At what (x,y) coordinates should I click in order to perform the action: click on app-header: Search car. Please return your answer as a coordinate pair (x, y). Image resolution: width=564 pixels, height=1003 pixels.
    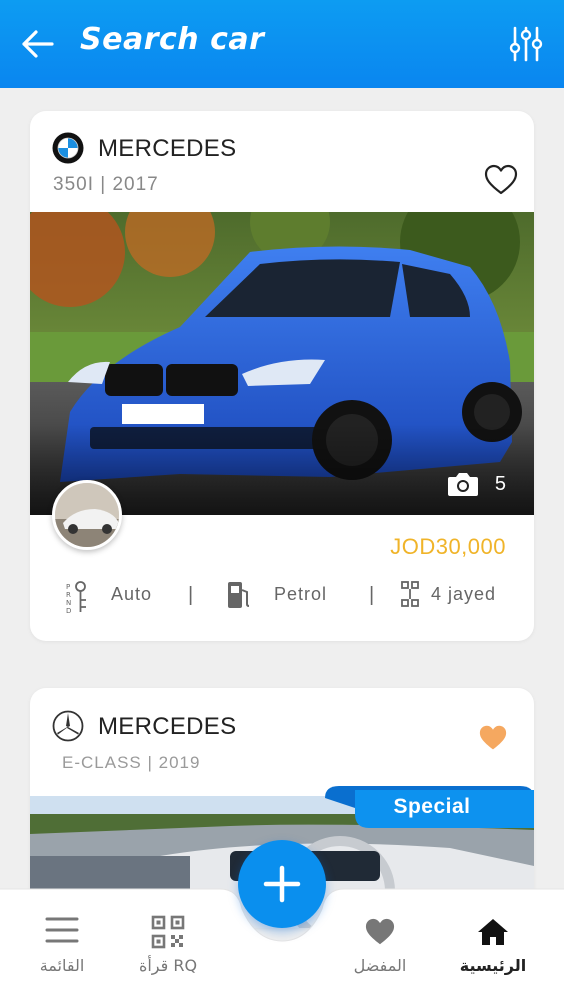
    Looking at the image, I should click on (282, 44).